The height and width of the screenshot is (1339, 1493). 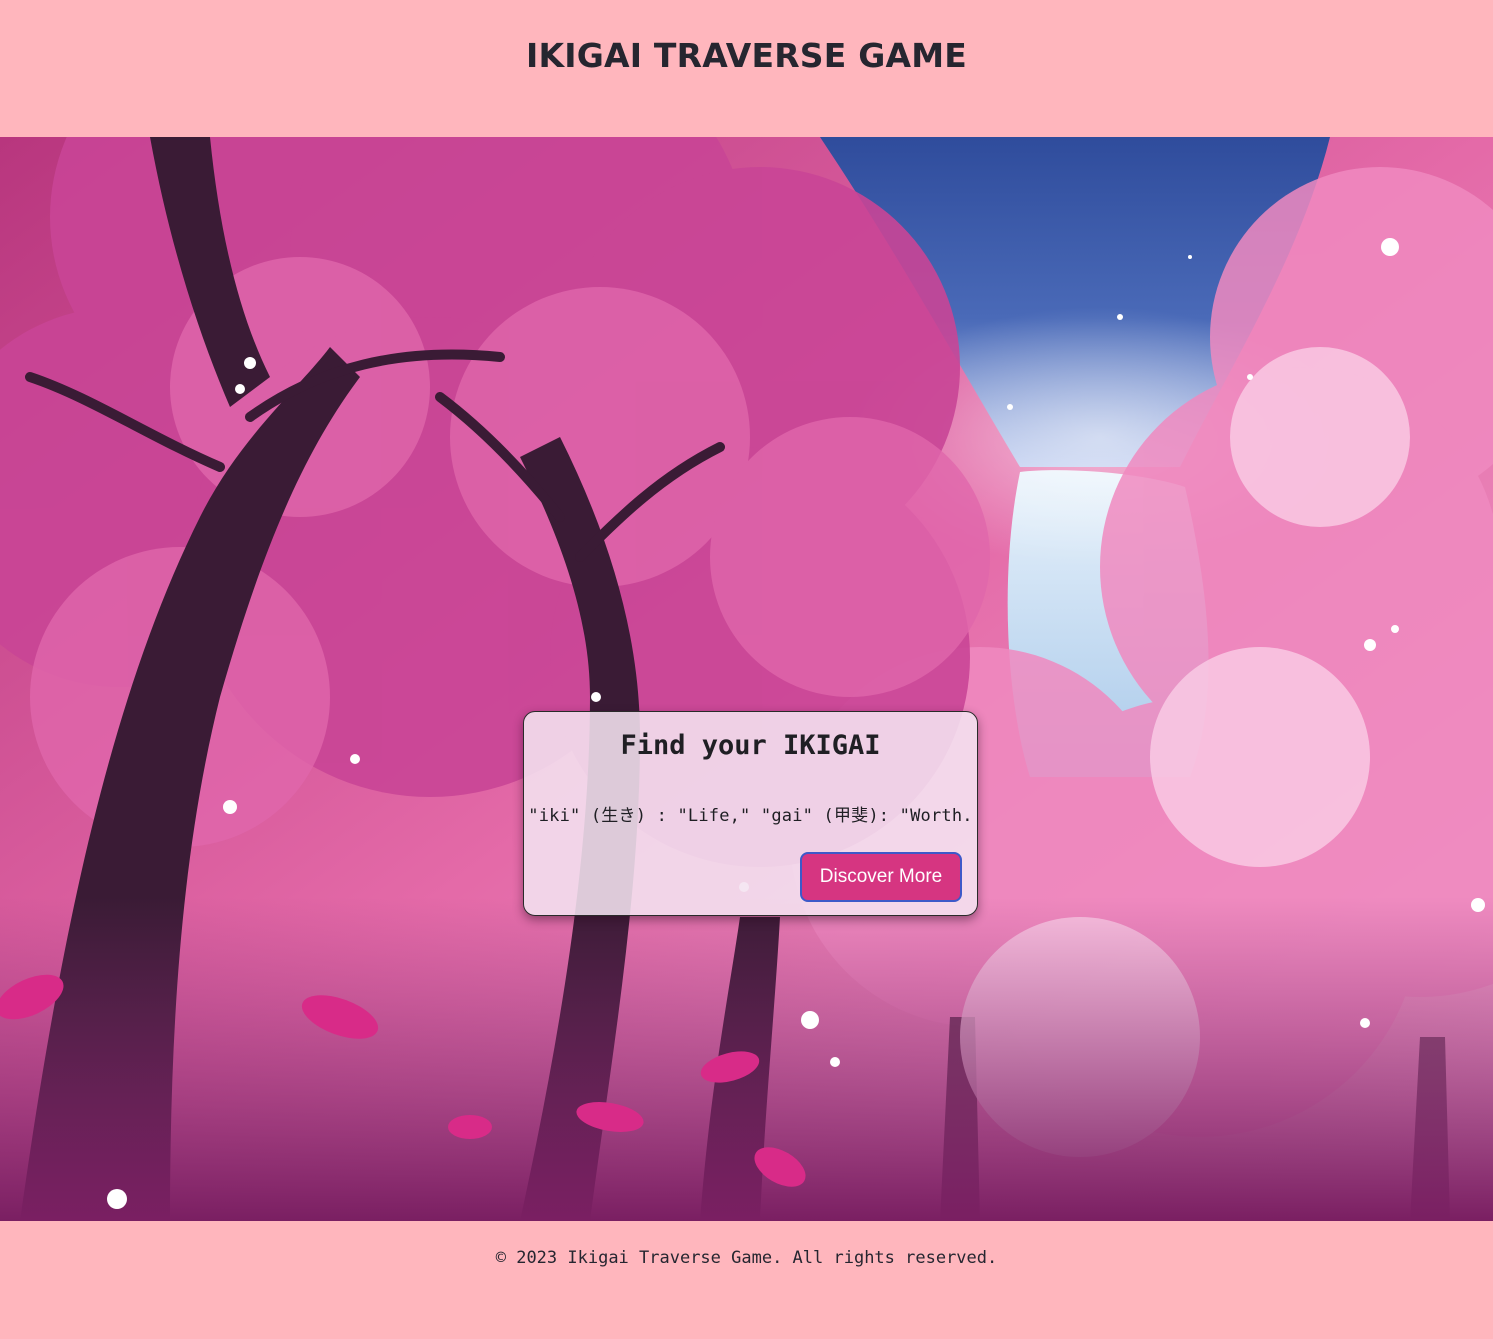 I want to click on discover-more-button: Discover More, so click(x=881, y=877).